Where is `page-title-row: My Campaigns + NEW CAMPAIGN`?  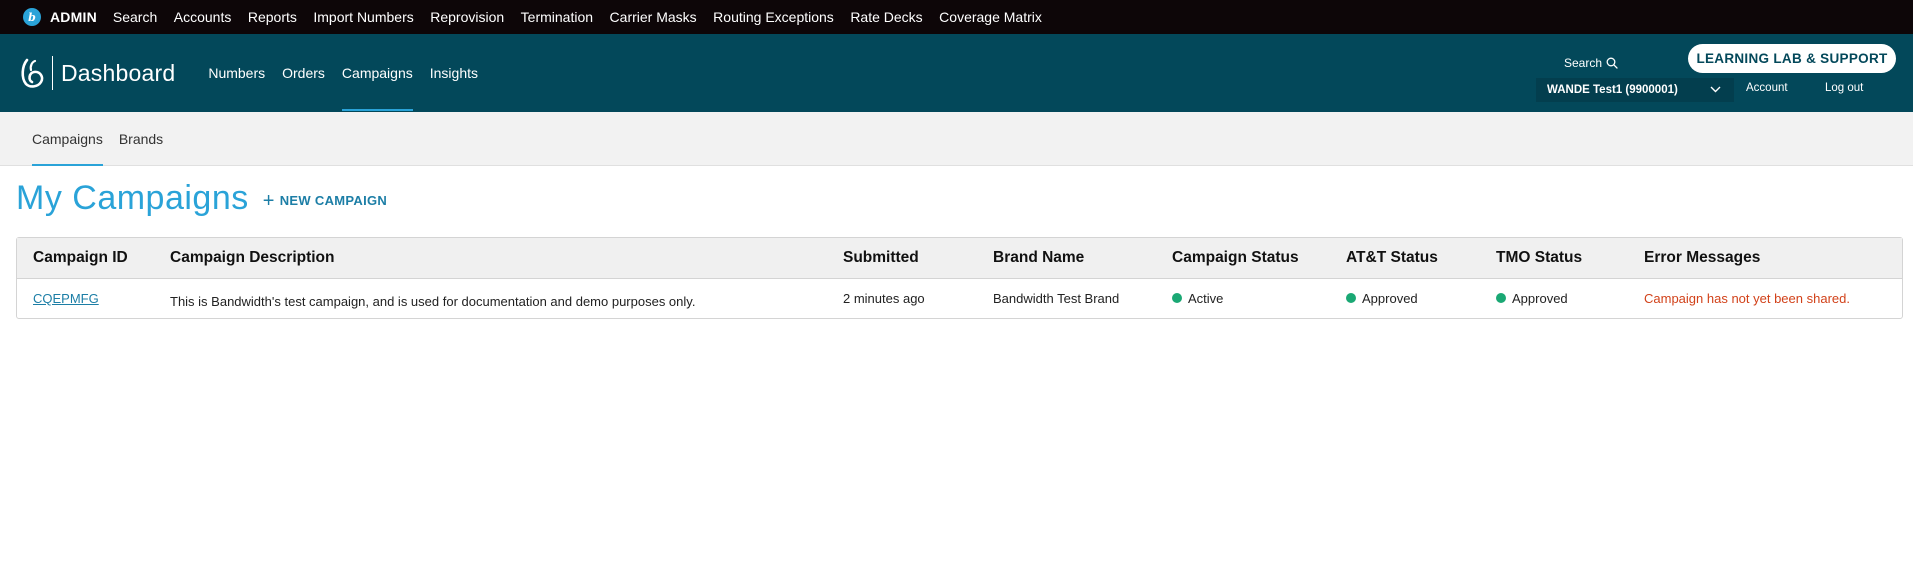
page-title-row: My Campaigns + NEW CAMPAIGN is located at coordinates (964, 198).